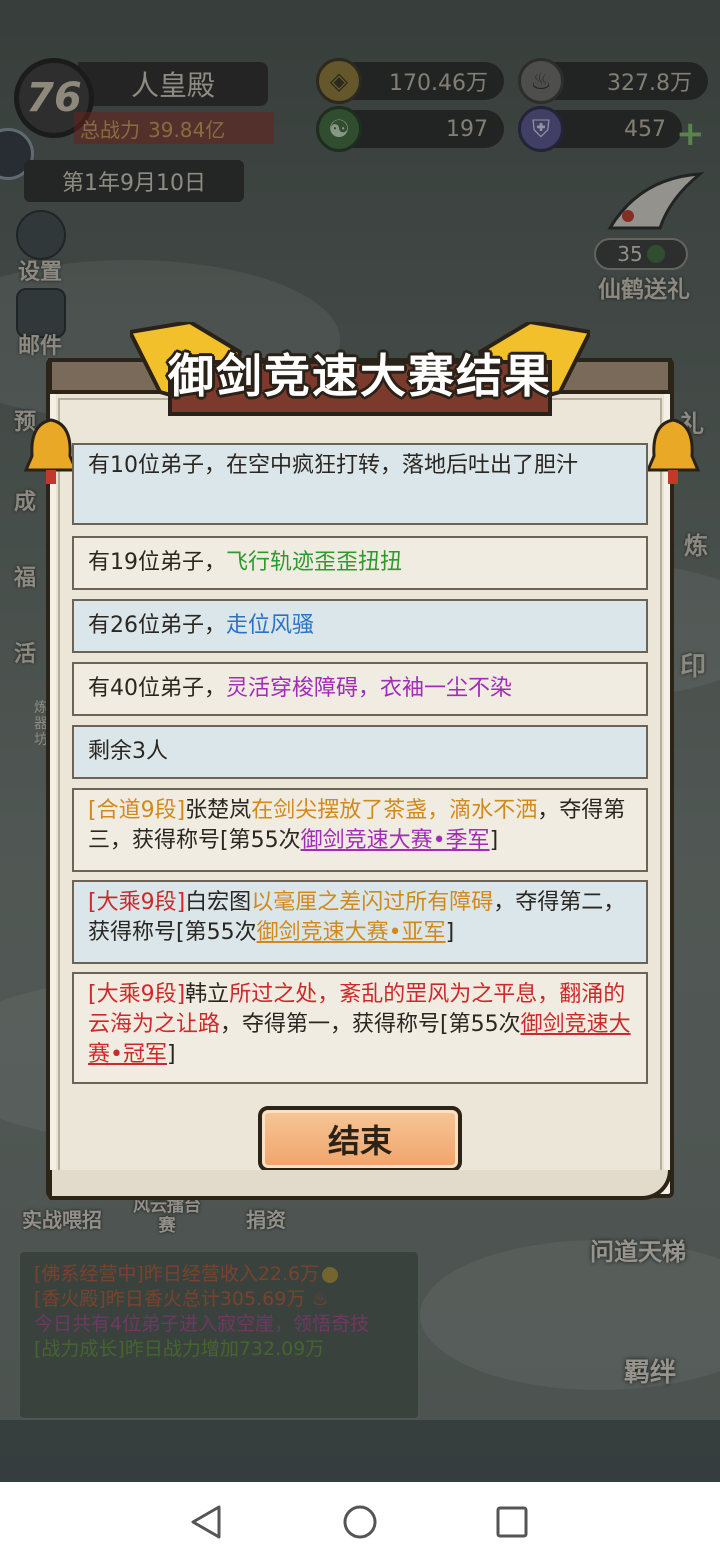 Image resolution: width=720 pixels, height=1560 pixels. Describe the element at coordinates (270, 625) in the screenshot. I see `result-highlight: 走位风骚` at that location.